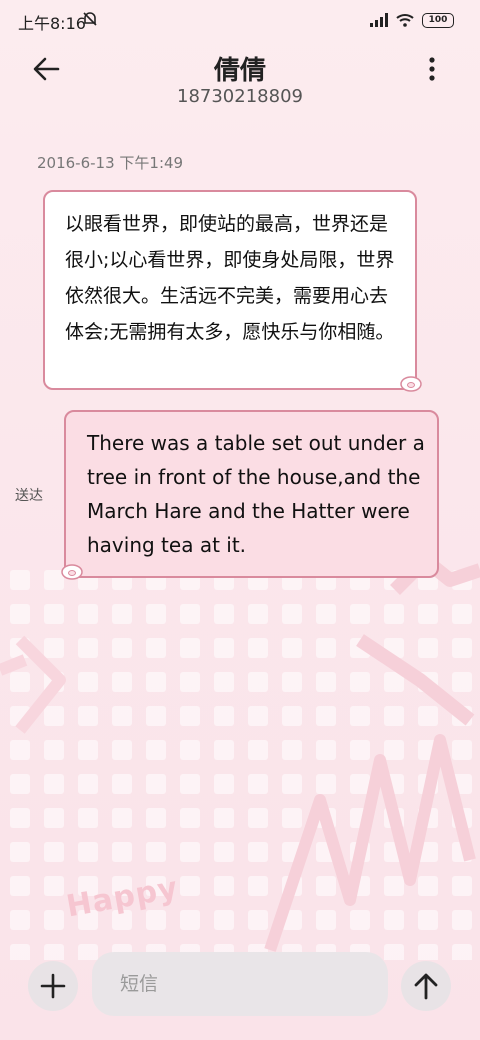 This screenshot has width=480, height=1040. I want to click on contact-name: 倩倩, so click(239, 71).